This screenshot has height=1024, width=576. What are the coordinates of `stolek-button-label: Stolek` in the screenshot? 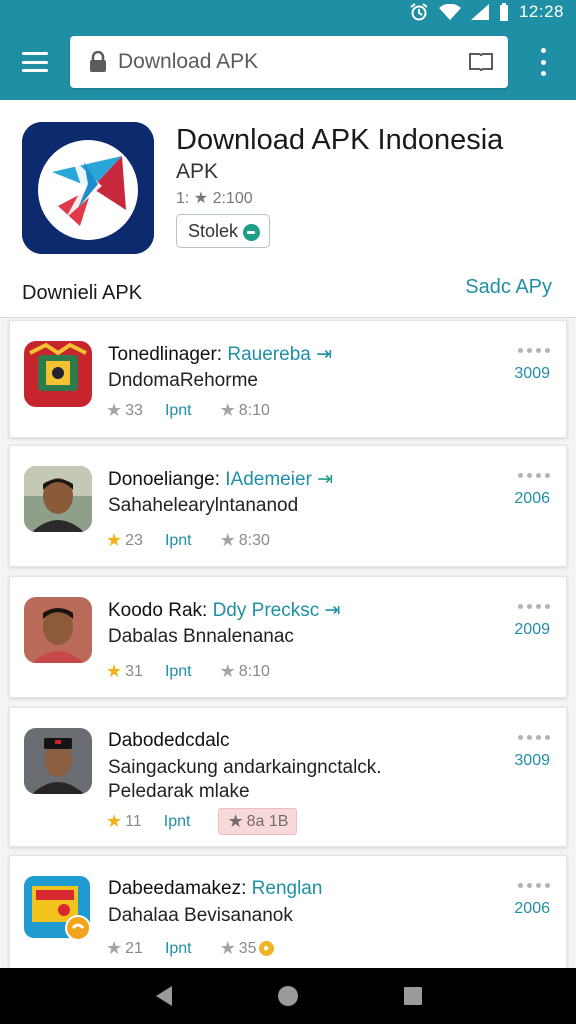 It's located at (213, 230).